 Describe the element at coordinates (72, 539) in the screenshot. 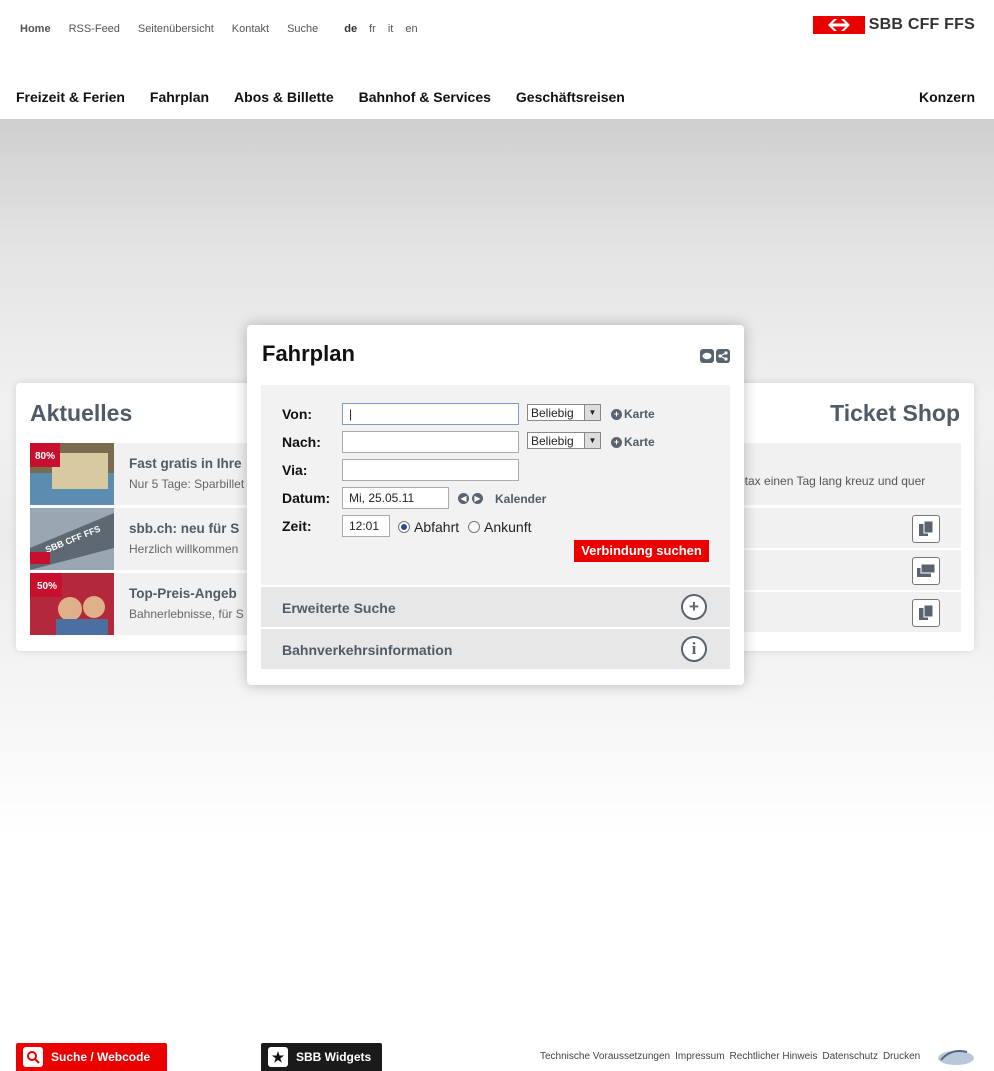

I see `news-thumbnail: SBB CFF FFS` at that location.